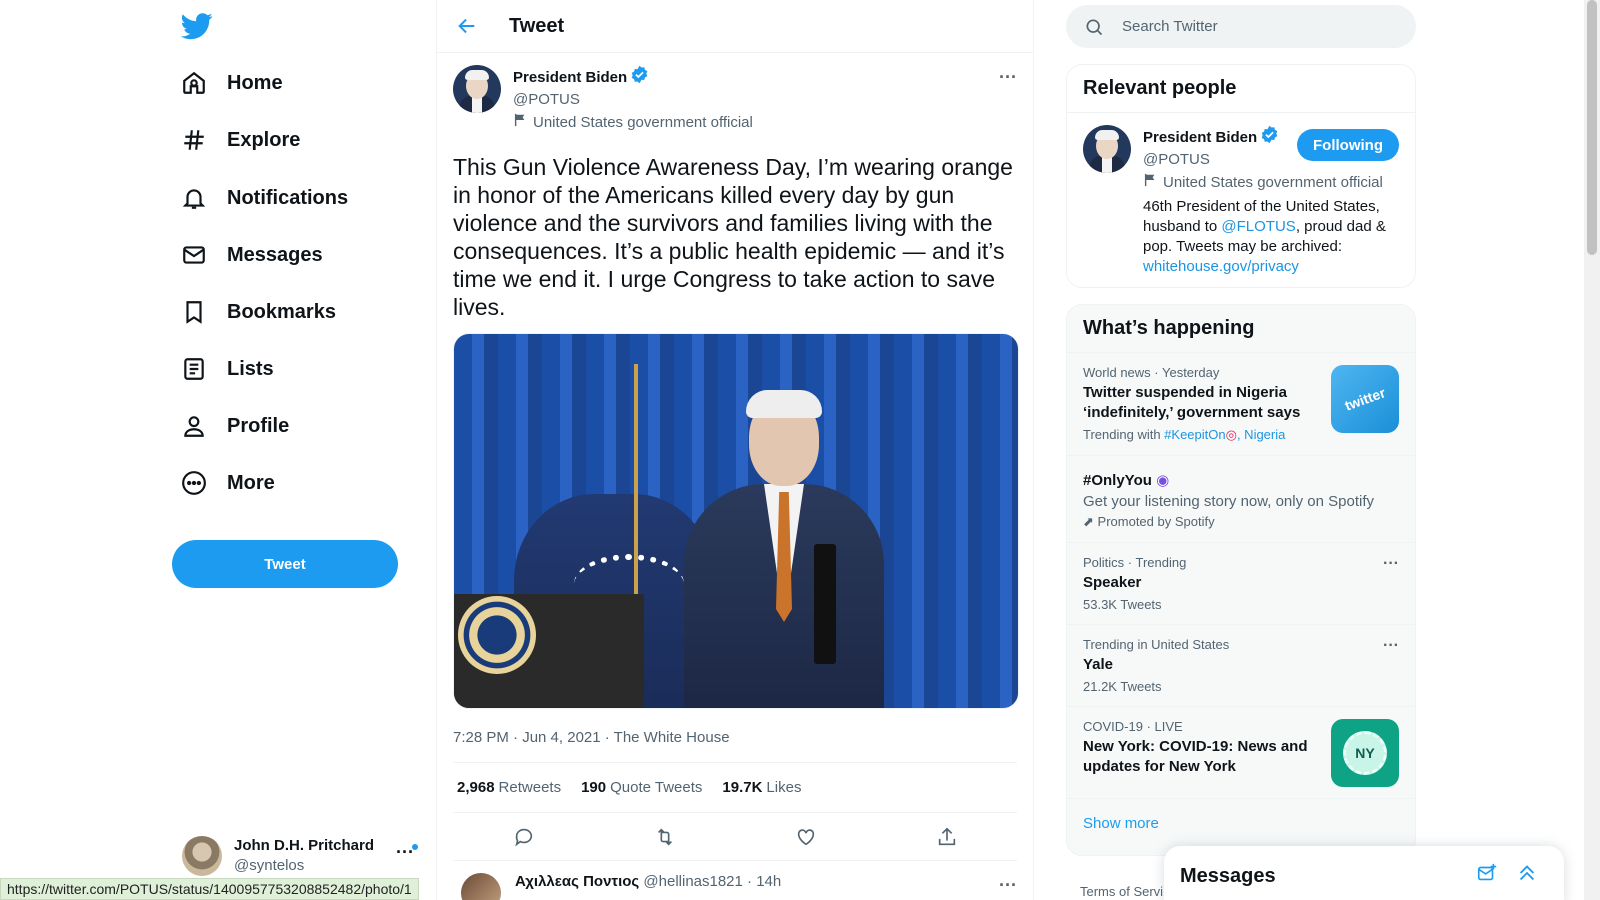 The image size is (1600, 900). I want to click on privacy-link: whitehouse.gov/privacy, so click(1221, 266).